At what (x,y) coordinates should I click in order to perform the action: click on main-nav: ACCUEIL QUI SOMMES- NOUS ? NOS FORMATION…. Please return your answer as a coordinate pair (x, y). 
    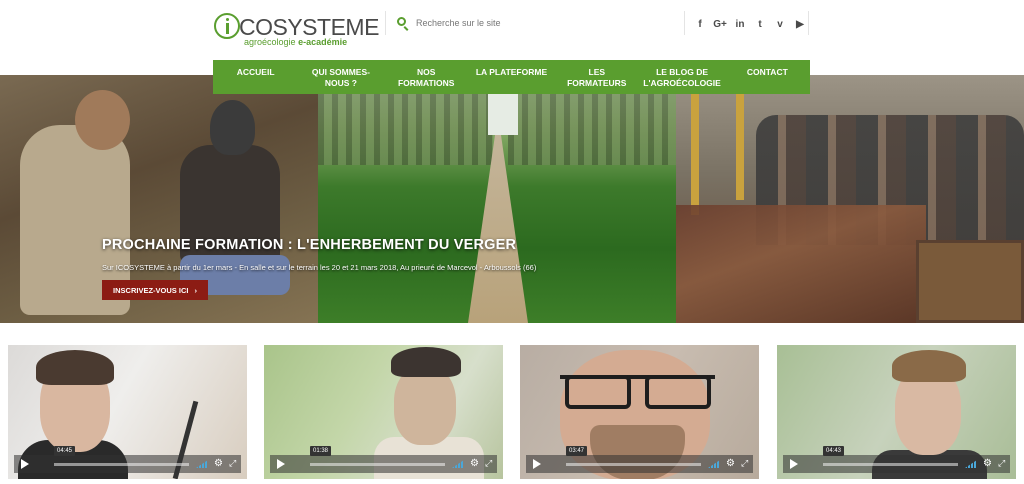
    Looking at the image, I should click on (511, 77).